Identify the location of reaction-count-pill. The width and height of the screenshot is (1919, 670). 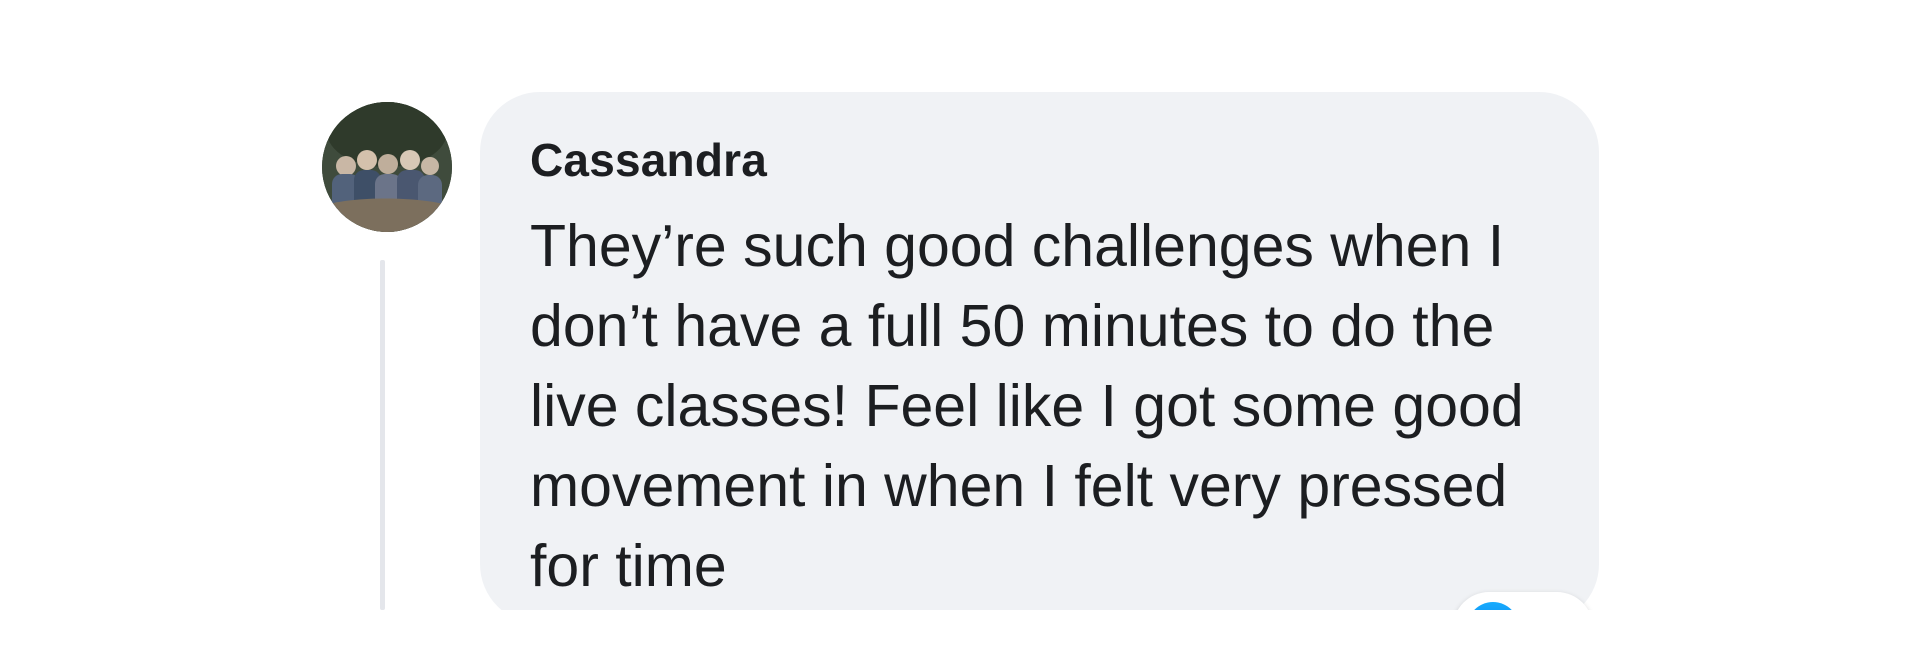
(1523, 601).